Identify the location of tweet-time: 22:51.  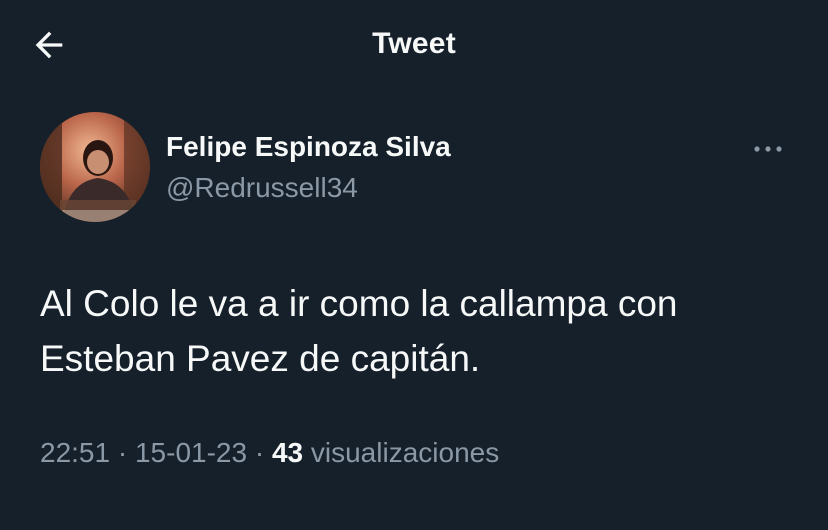
(75, 452).